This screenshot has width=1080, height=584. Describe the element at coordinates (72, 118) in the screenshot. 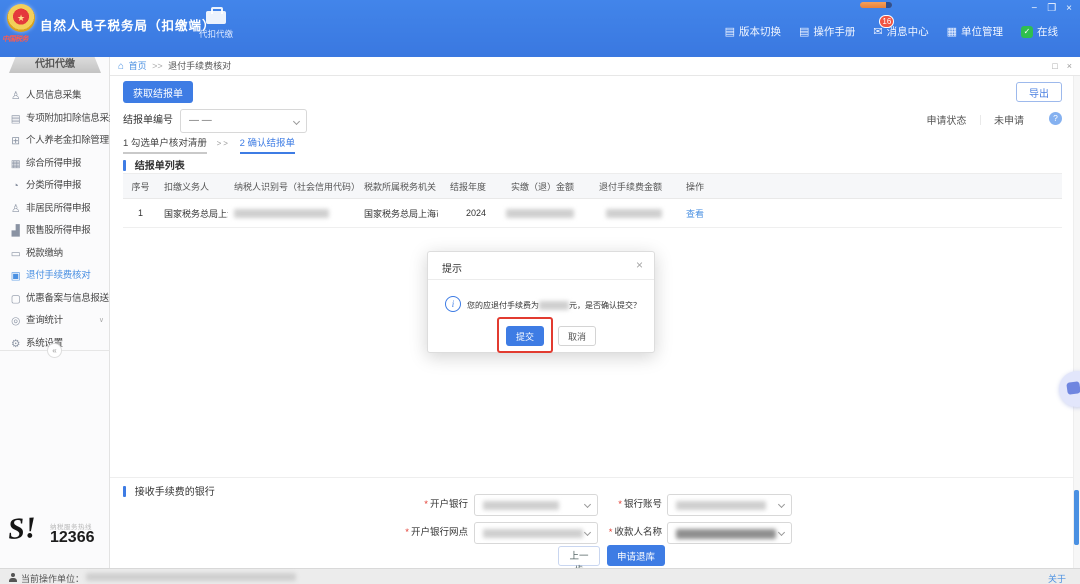

I see `sidebar-item-label: 专项附加扣除信息采集` at that location.